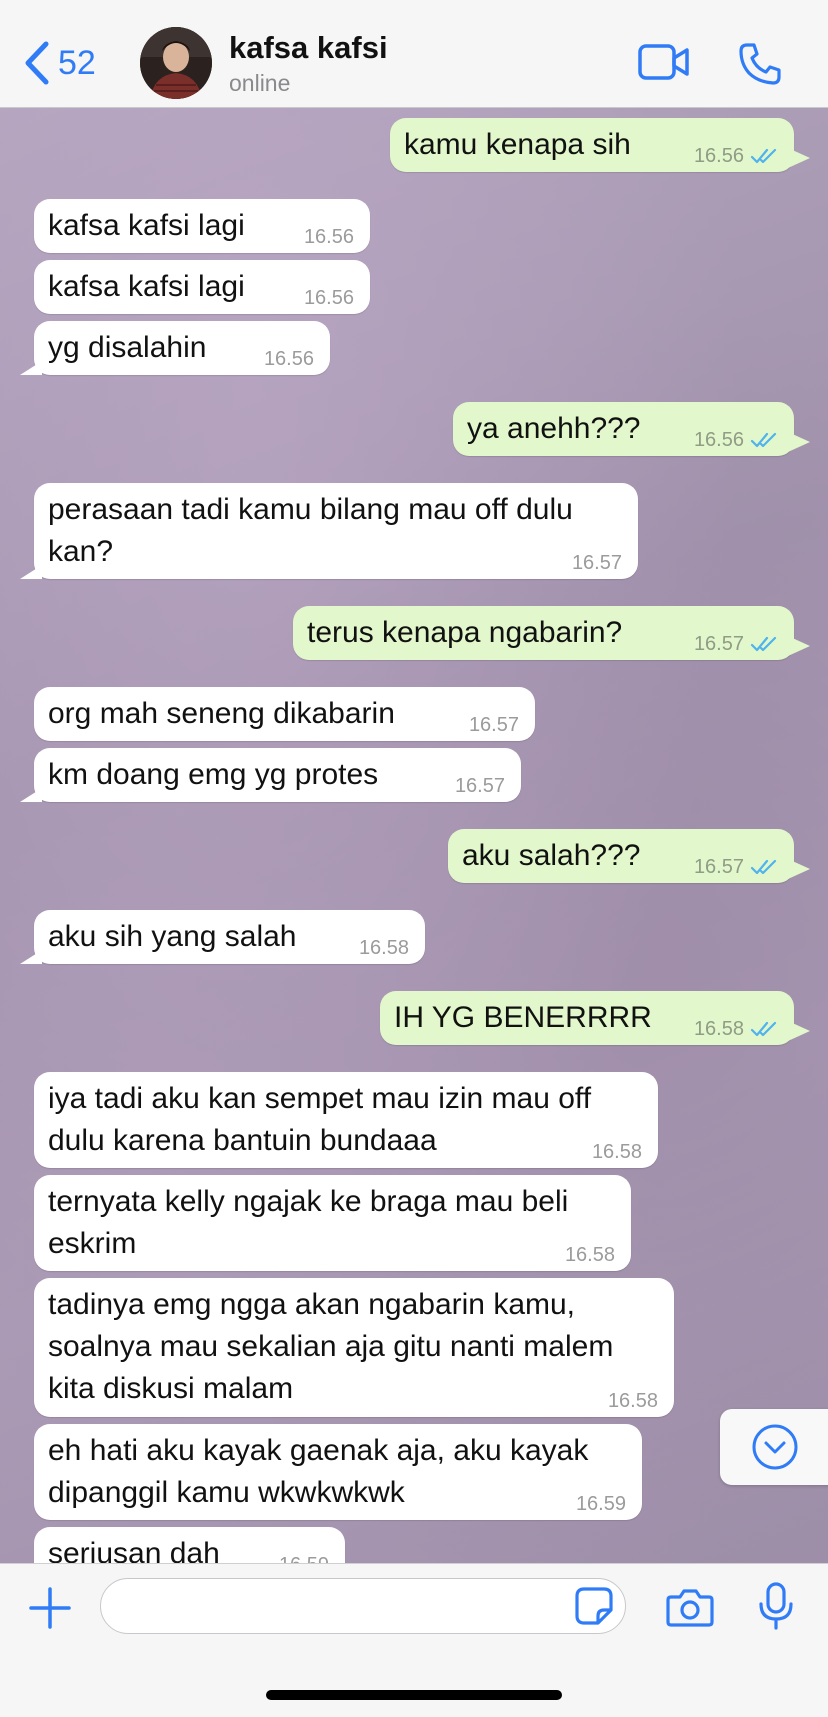 This screenshot has height=1717, width=828. Describe the element at coordinates (551, 633) in the screenshot. I see `message-outgoing: terus kenapa ngabarin? 16.57` at that location.